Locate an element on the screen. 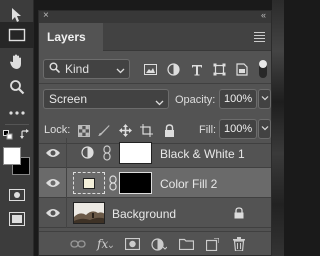 Image resolution: width=320 pixels, height=256 pixels. fx-label: fx is located at coordinates (103, 244).